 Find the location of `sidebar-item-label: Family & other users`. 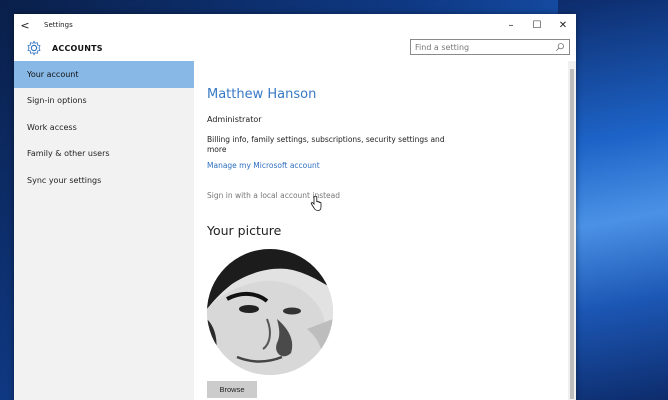

sidebar-item-label: Family & other users is located at coordinates (68, 154).